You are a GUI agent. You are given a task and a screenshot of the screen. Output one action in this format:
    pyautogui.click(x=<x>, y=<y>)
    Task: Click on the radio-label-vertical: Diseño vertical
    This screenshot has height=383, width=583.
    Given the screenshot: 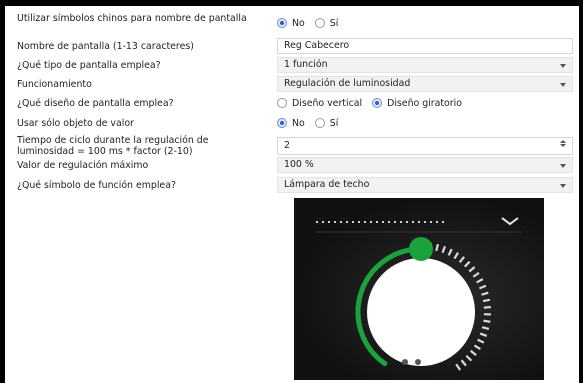 What is the action you would take?
    pyautogui.click(x=327, y=103)
    